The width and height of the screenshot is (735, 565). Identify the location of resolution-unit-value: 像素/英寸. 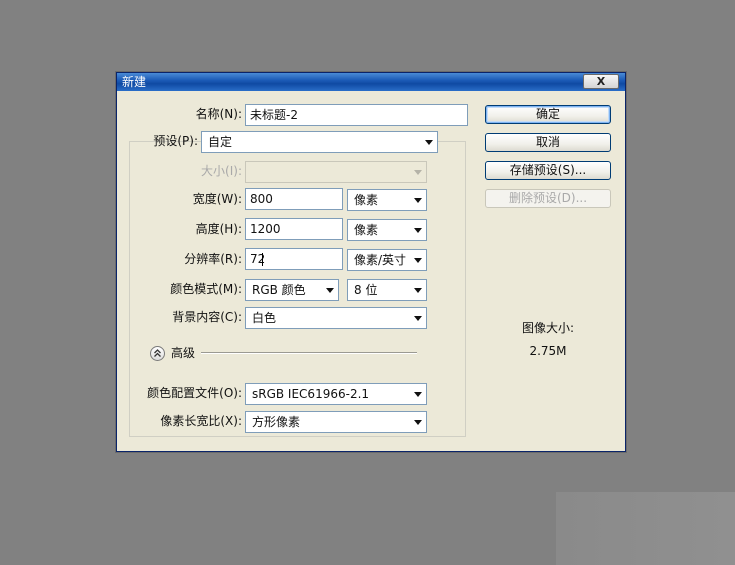
(380, 260).